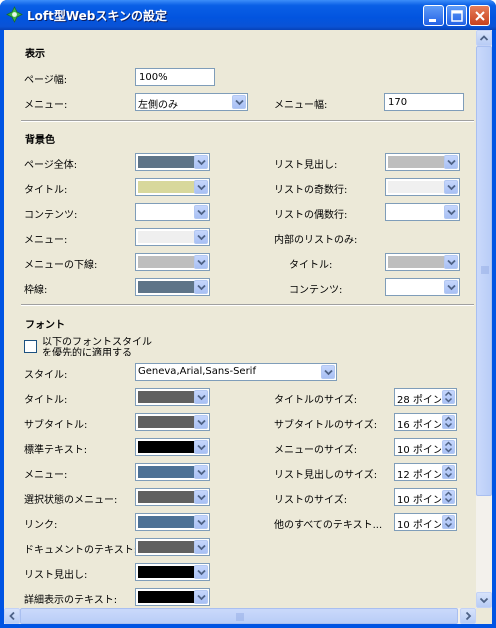  Describe the element at coordinates (484, 38) in the screenshot. I see `scroll-up-button` at that location.